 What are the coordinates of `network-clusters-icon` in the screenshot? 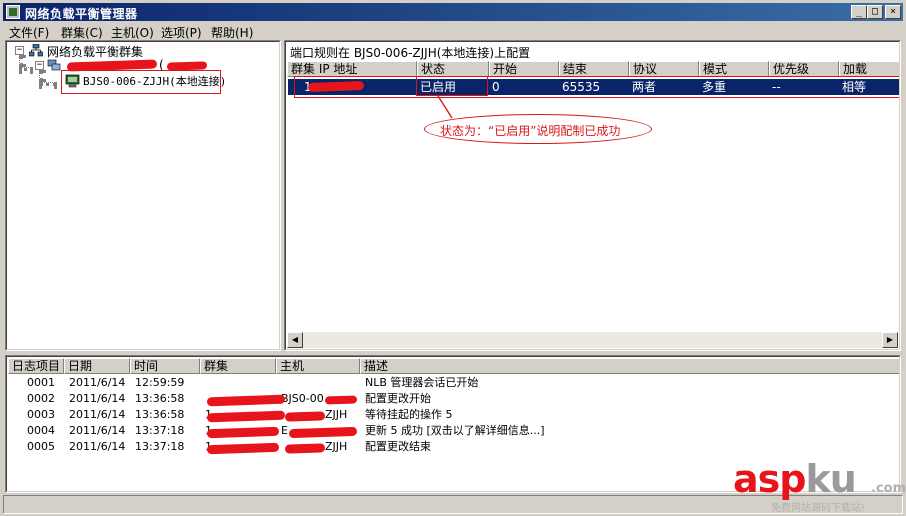 It's located at (36, 50).